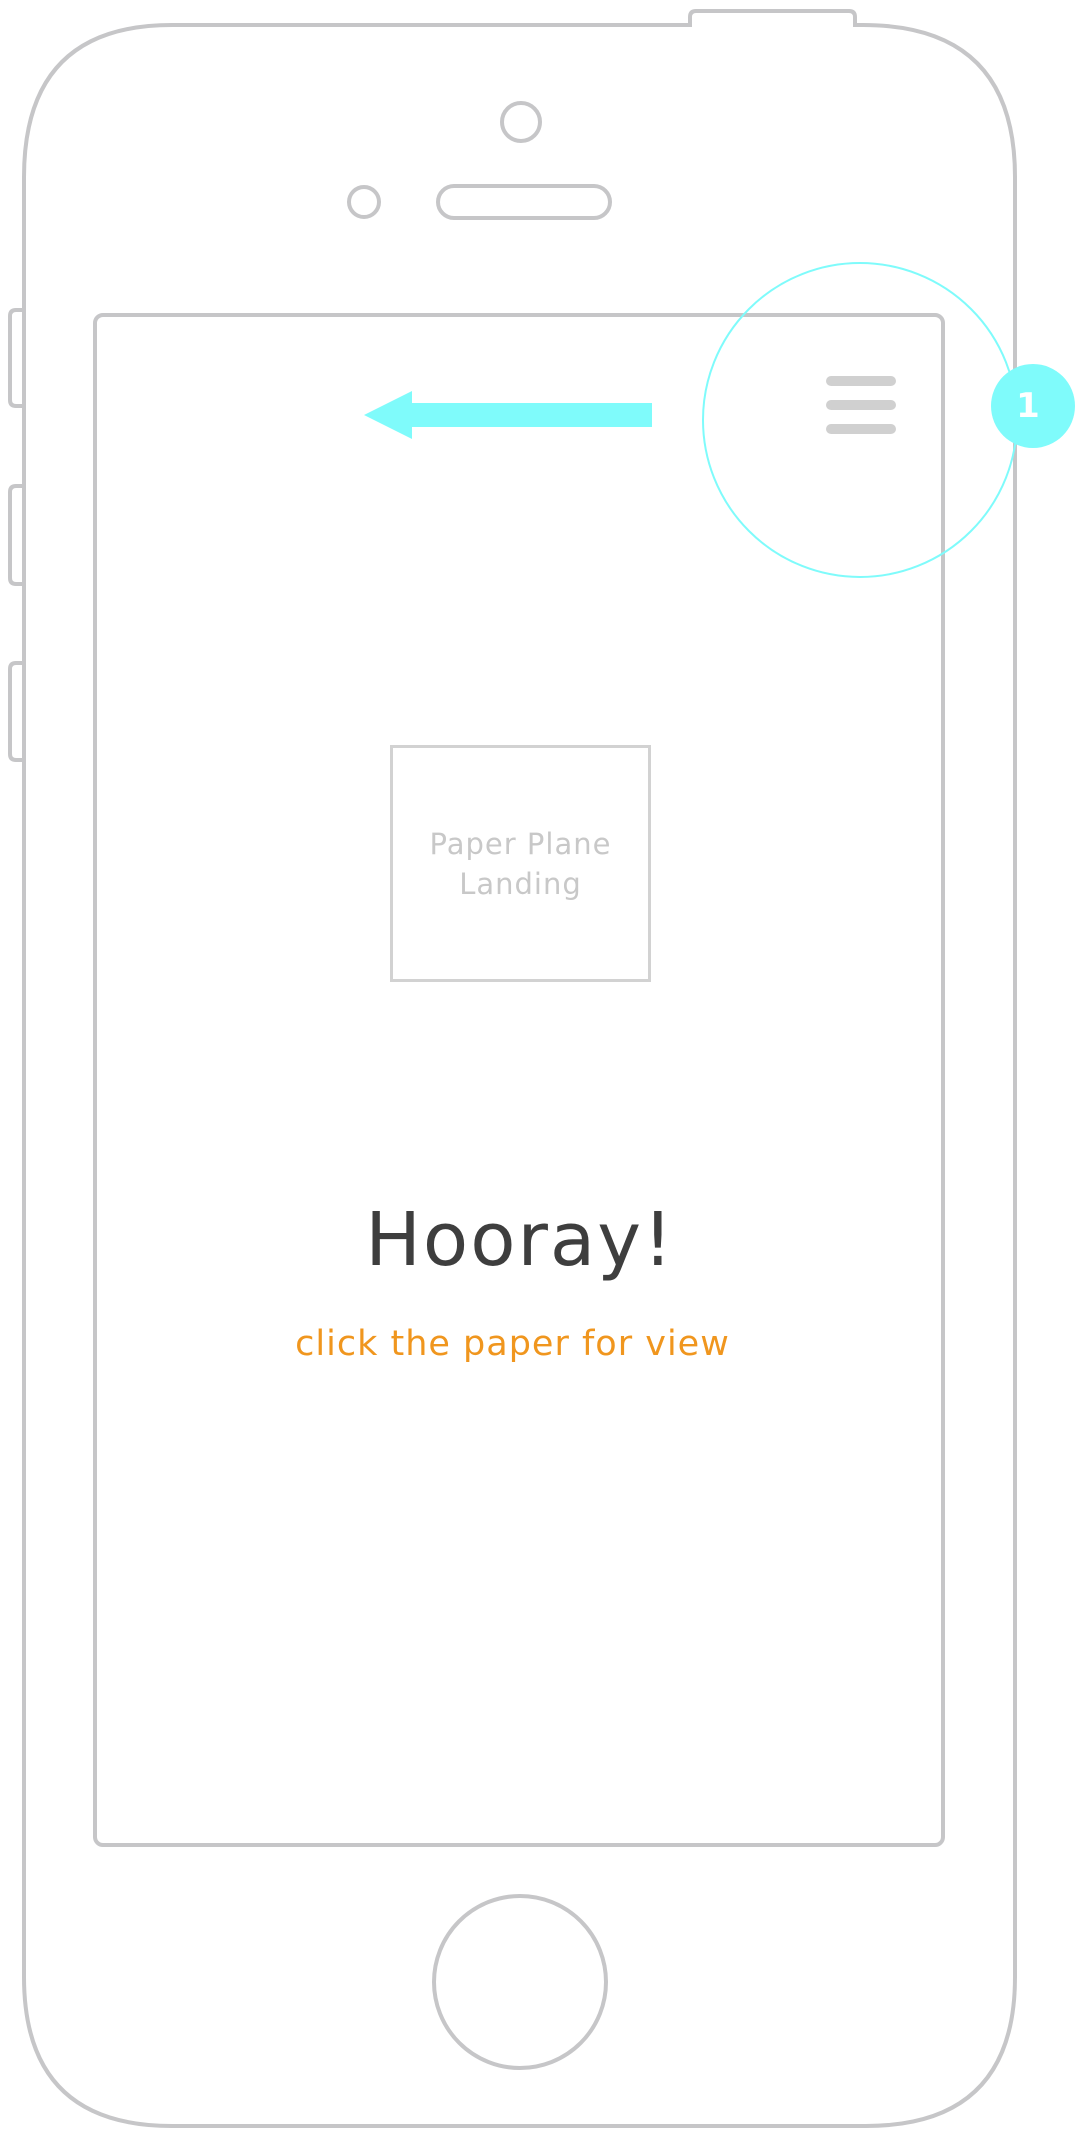  I want to click on placeholder-label: Paper Plane Landing, so click(520, 863).